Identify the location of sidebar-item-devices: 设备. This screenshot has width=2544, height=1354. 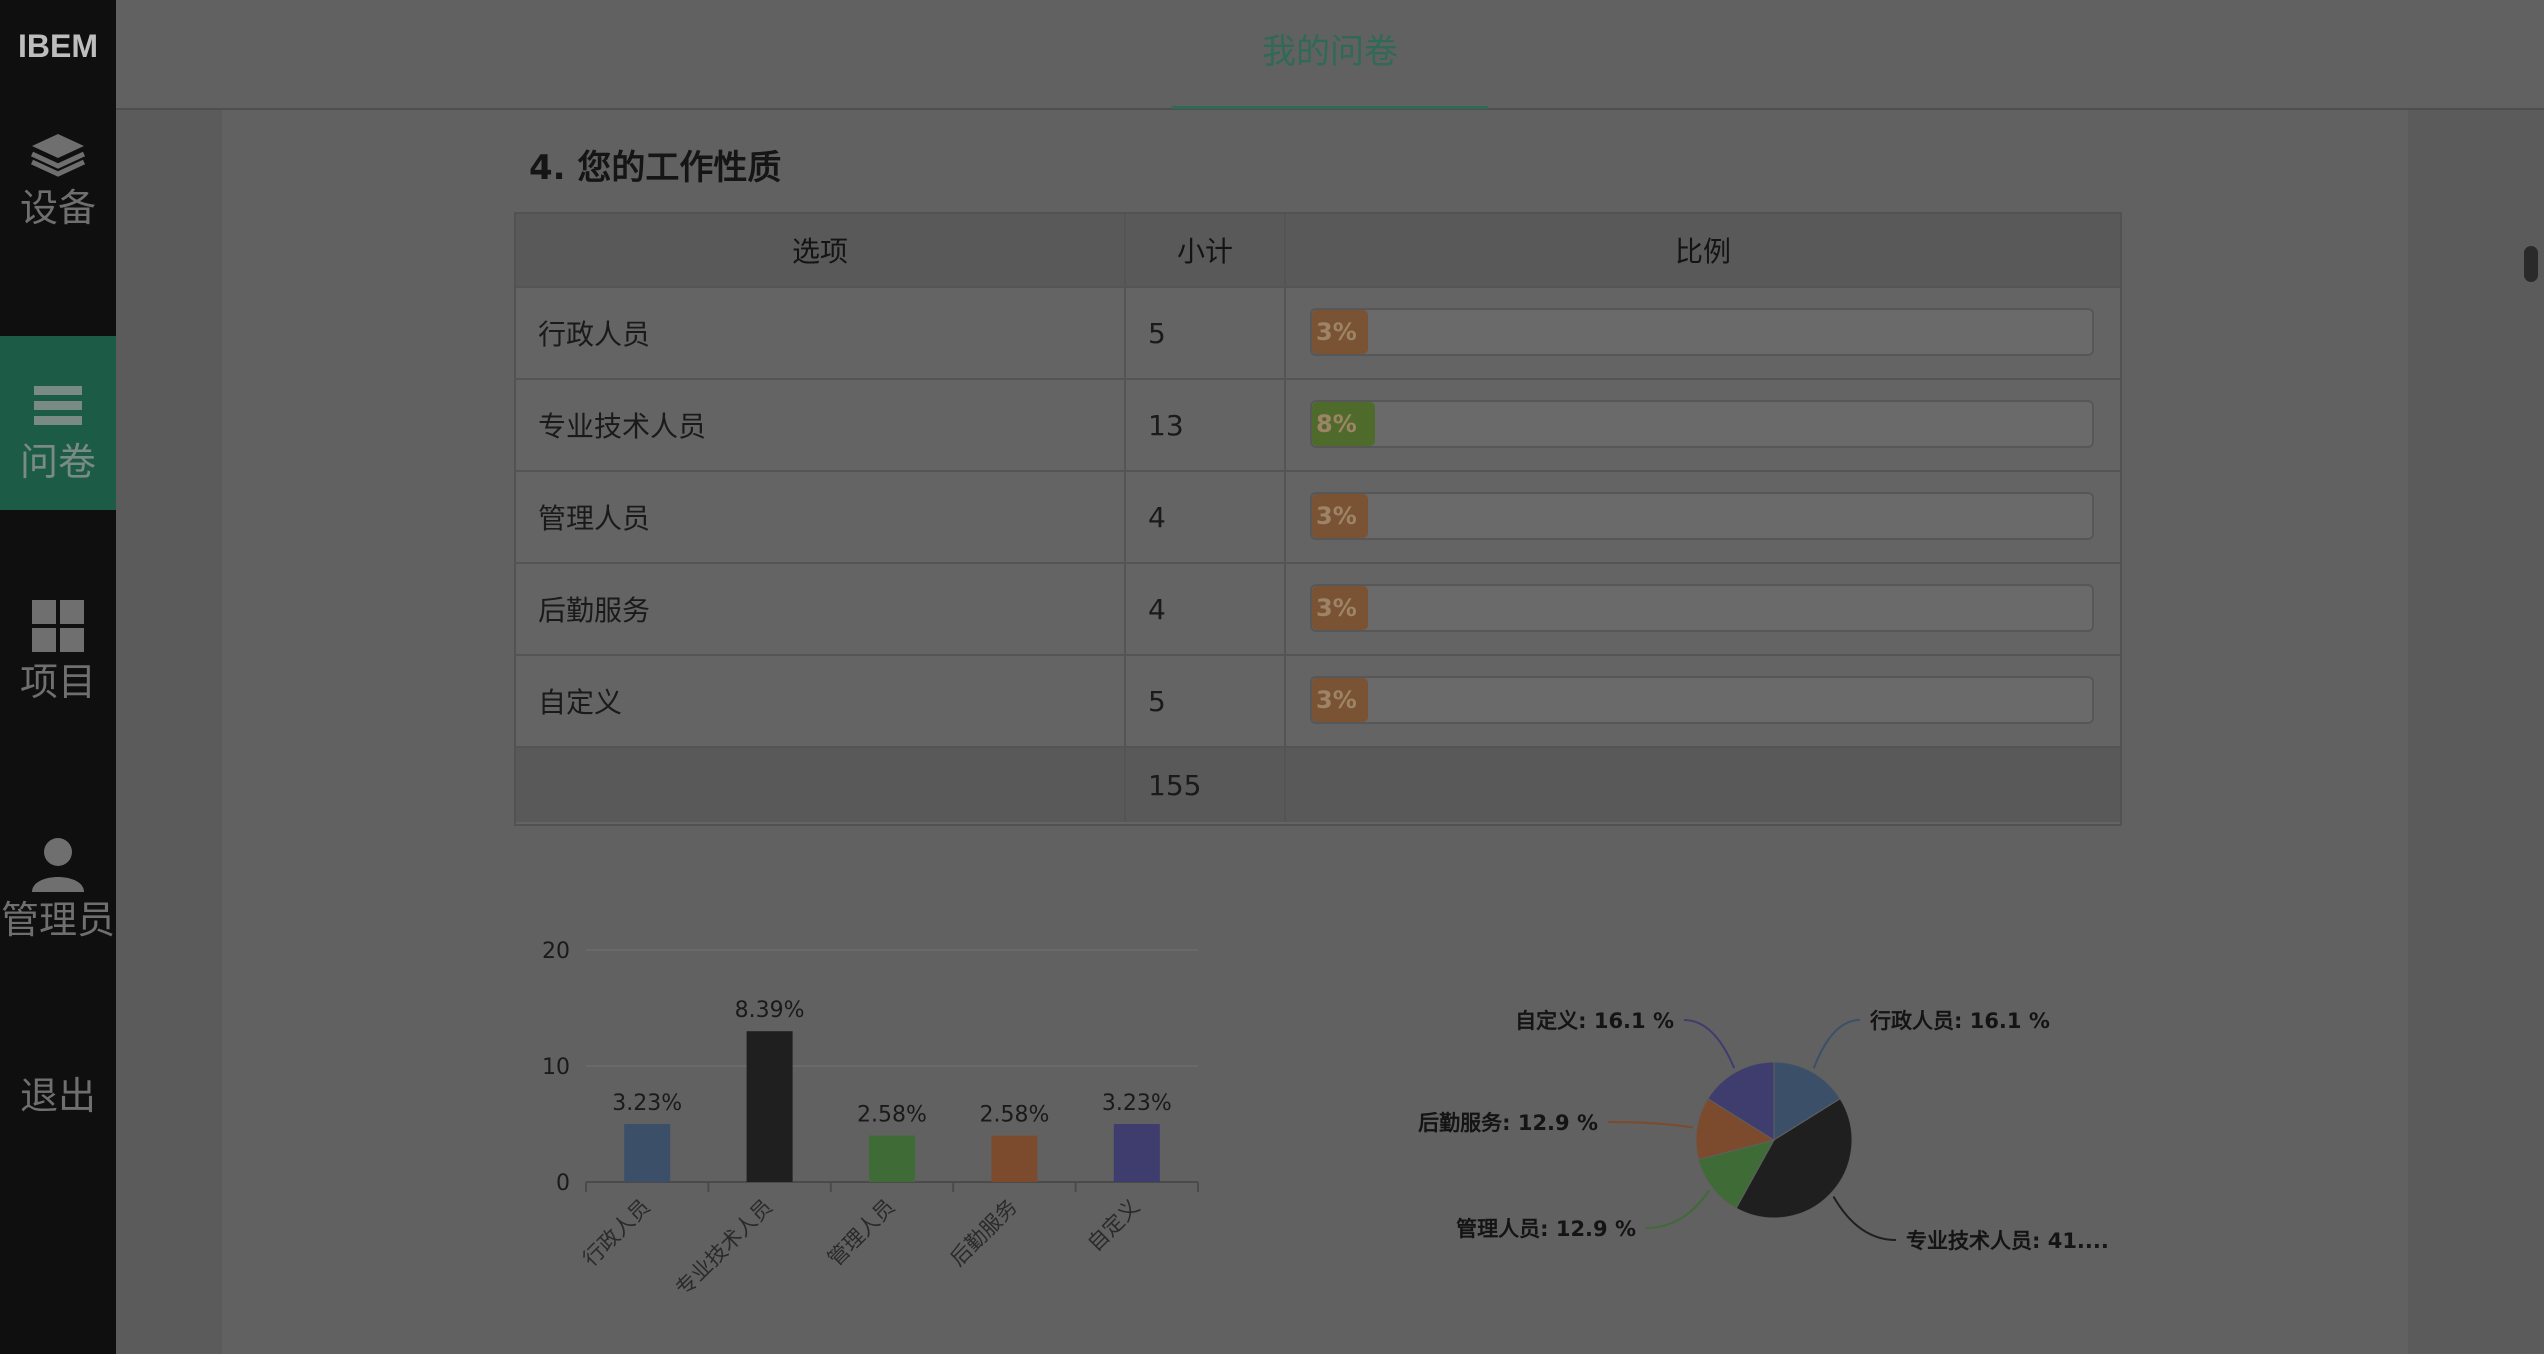
(58, 215).